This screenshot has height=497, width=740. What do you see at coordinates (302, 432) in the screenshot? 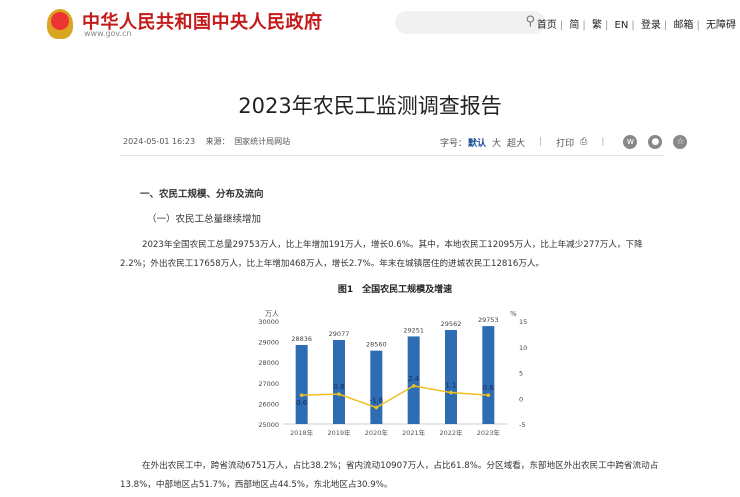
I see `x-tick-label: 2018年` at bounding box center [302, 432].